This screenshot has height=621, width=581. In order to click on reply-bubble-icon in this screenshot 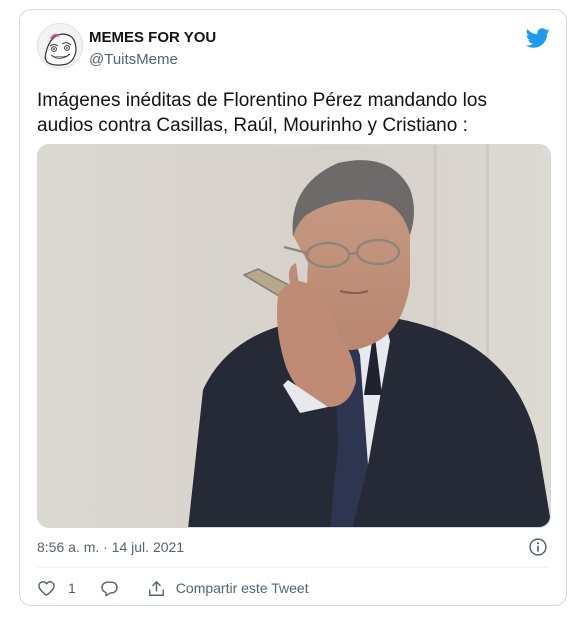, I will do `click(109, 588)`.